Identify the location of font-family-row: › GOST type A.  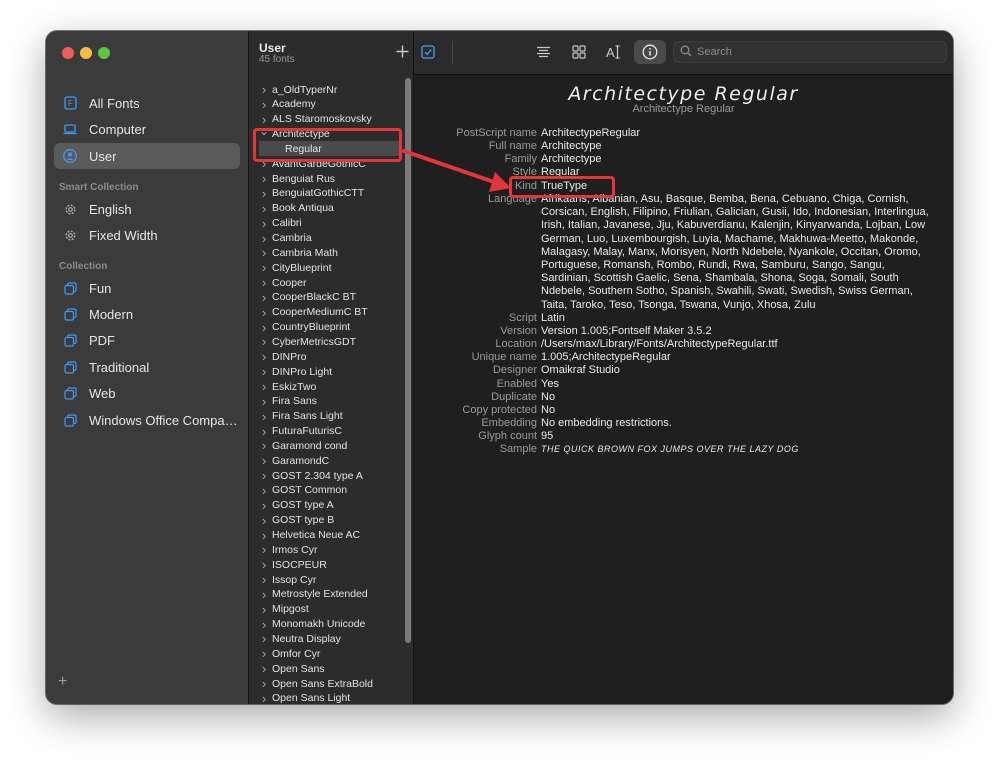
(324, 505).